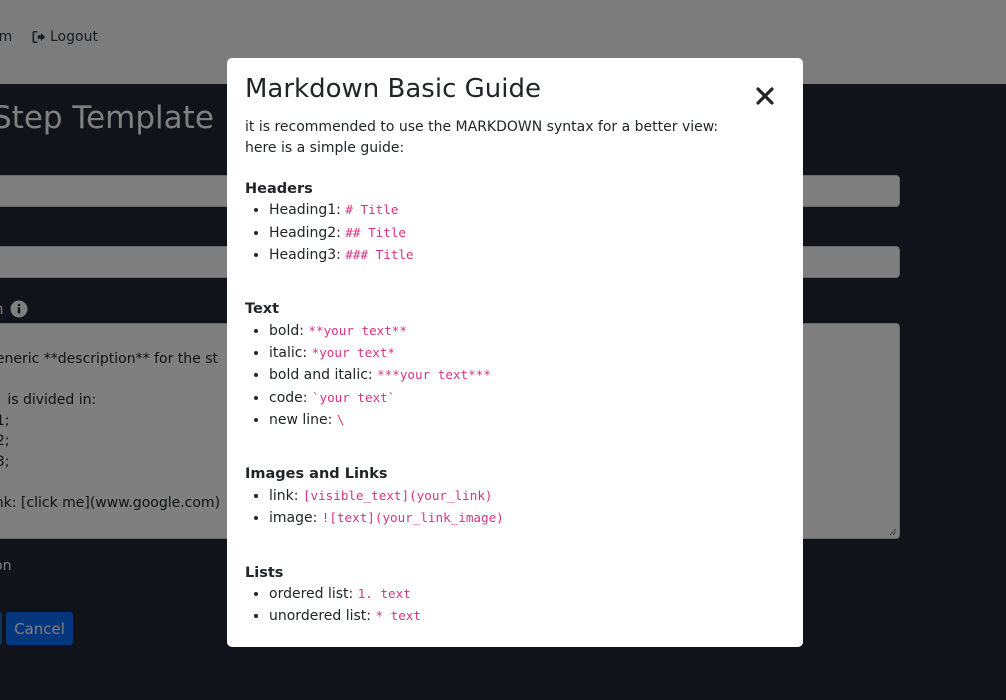 The width and height of the screenshot is (1006, 700). I want to click on code-snippet: [visible_text](your_link), so click(397, 495).